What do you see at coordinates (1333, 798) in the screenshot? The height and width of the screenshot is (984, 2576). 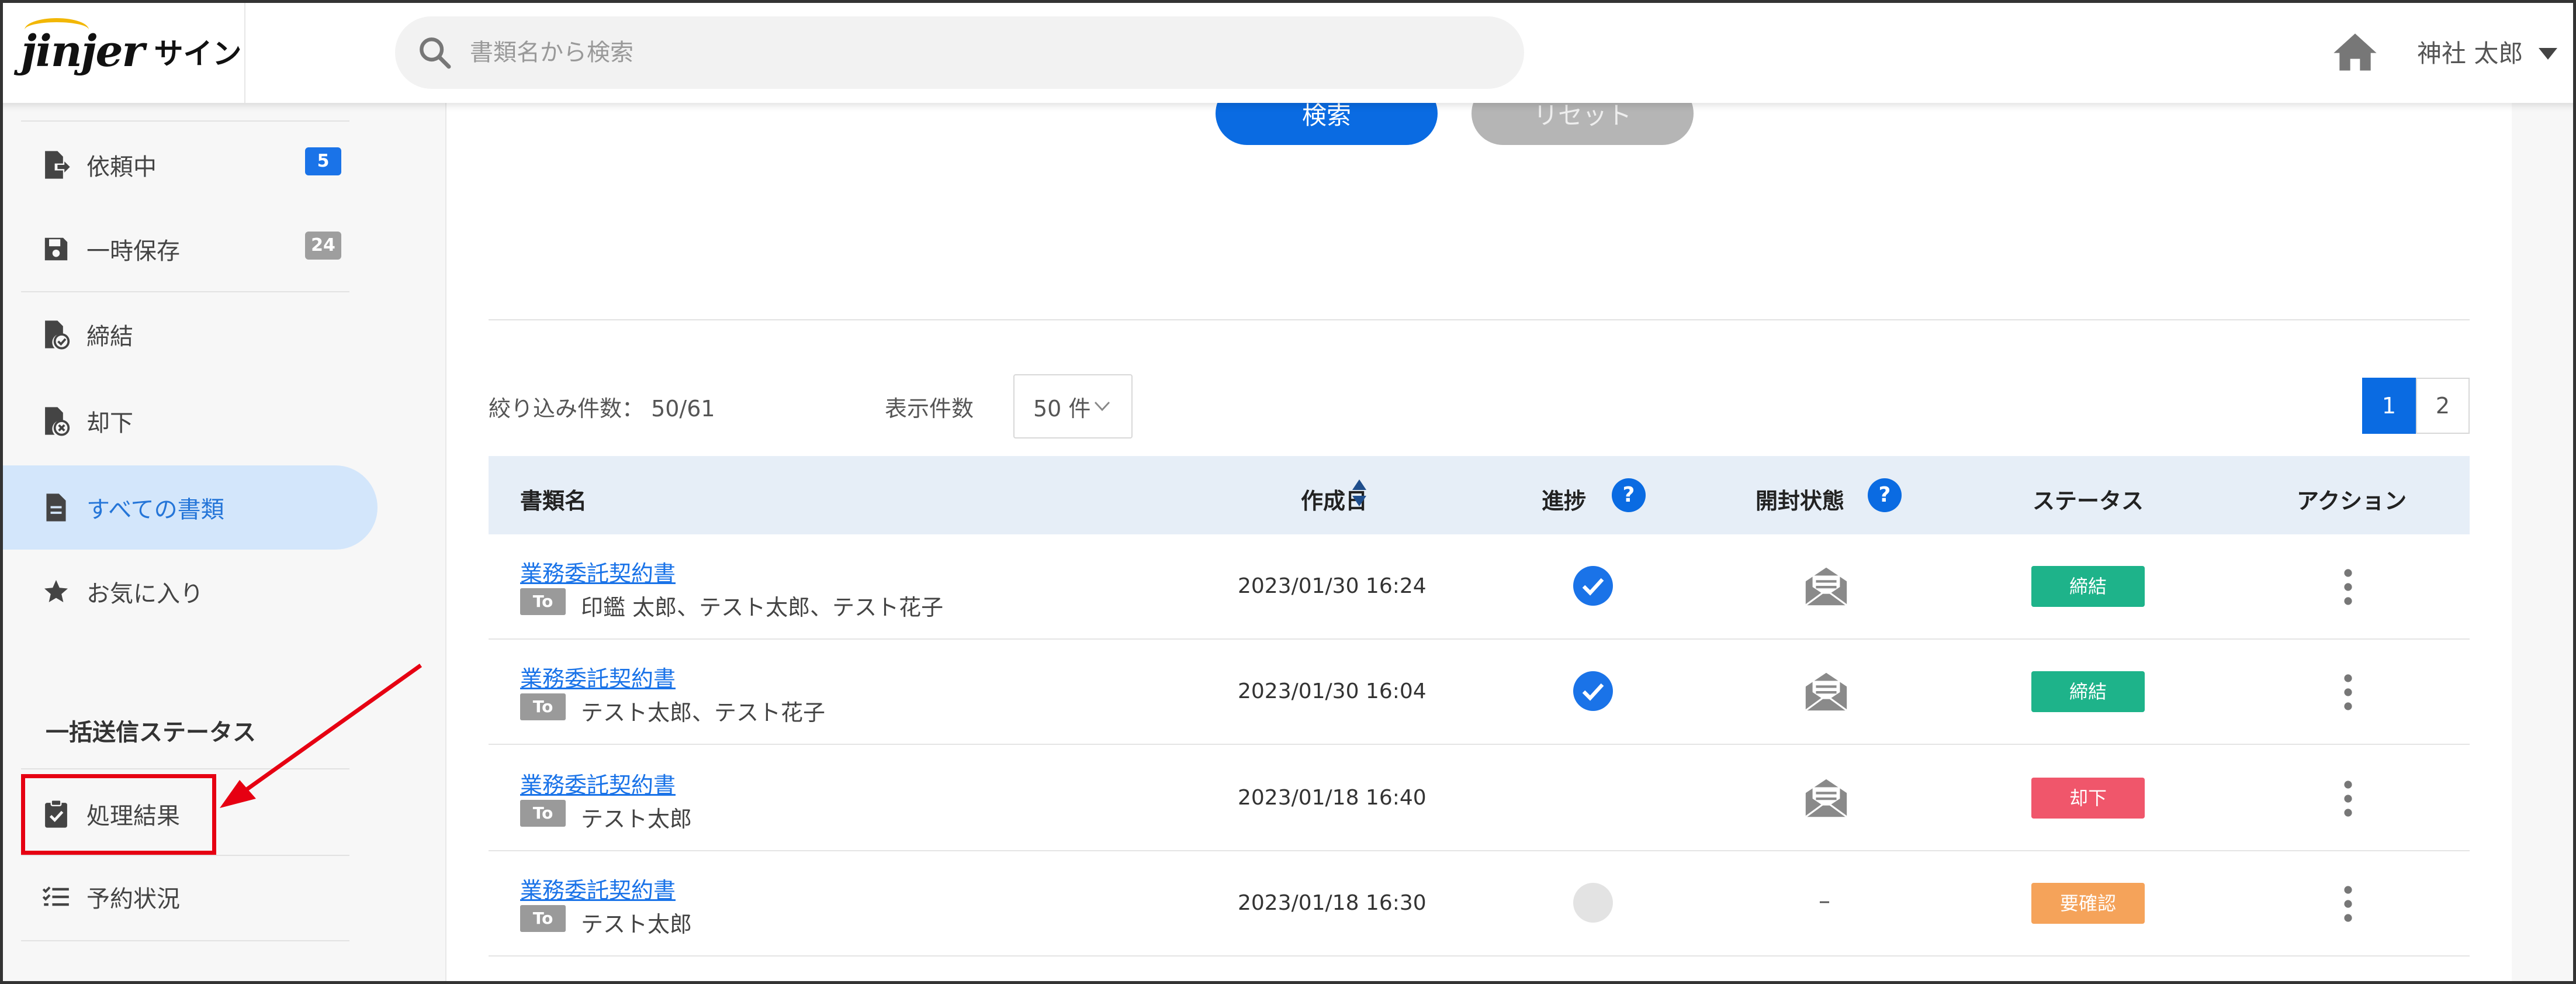 I see `created-date: 2023/01/18 16:40` at bounding box center [1333, 798].